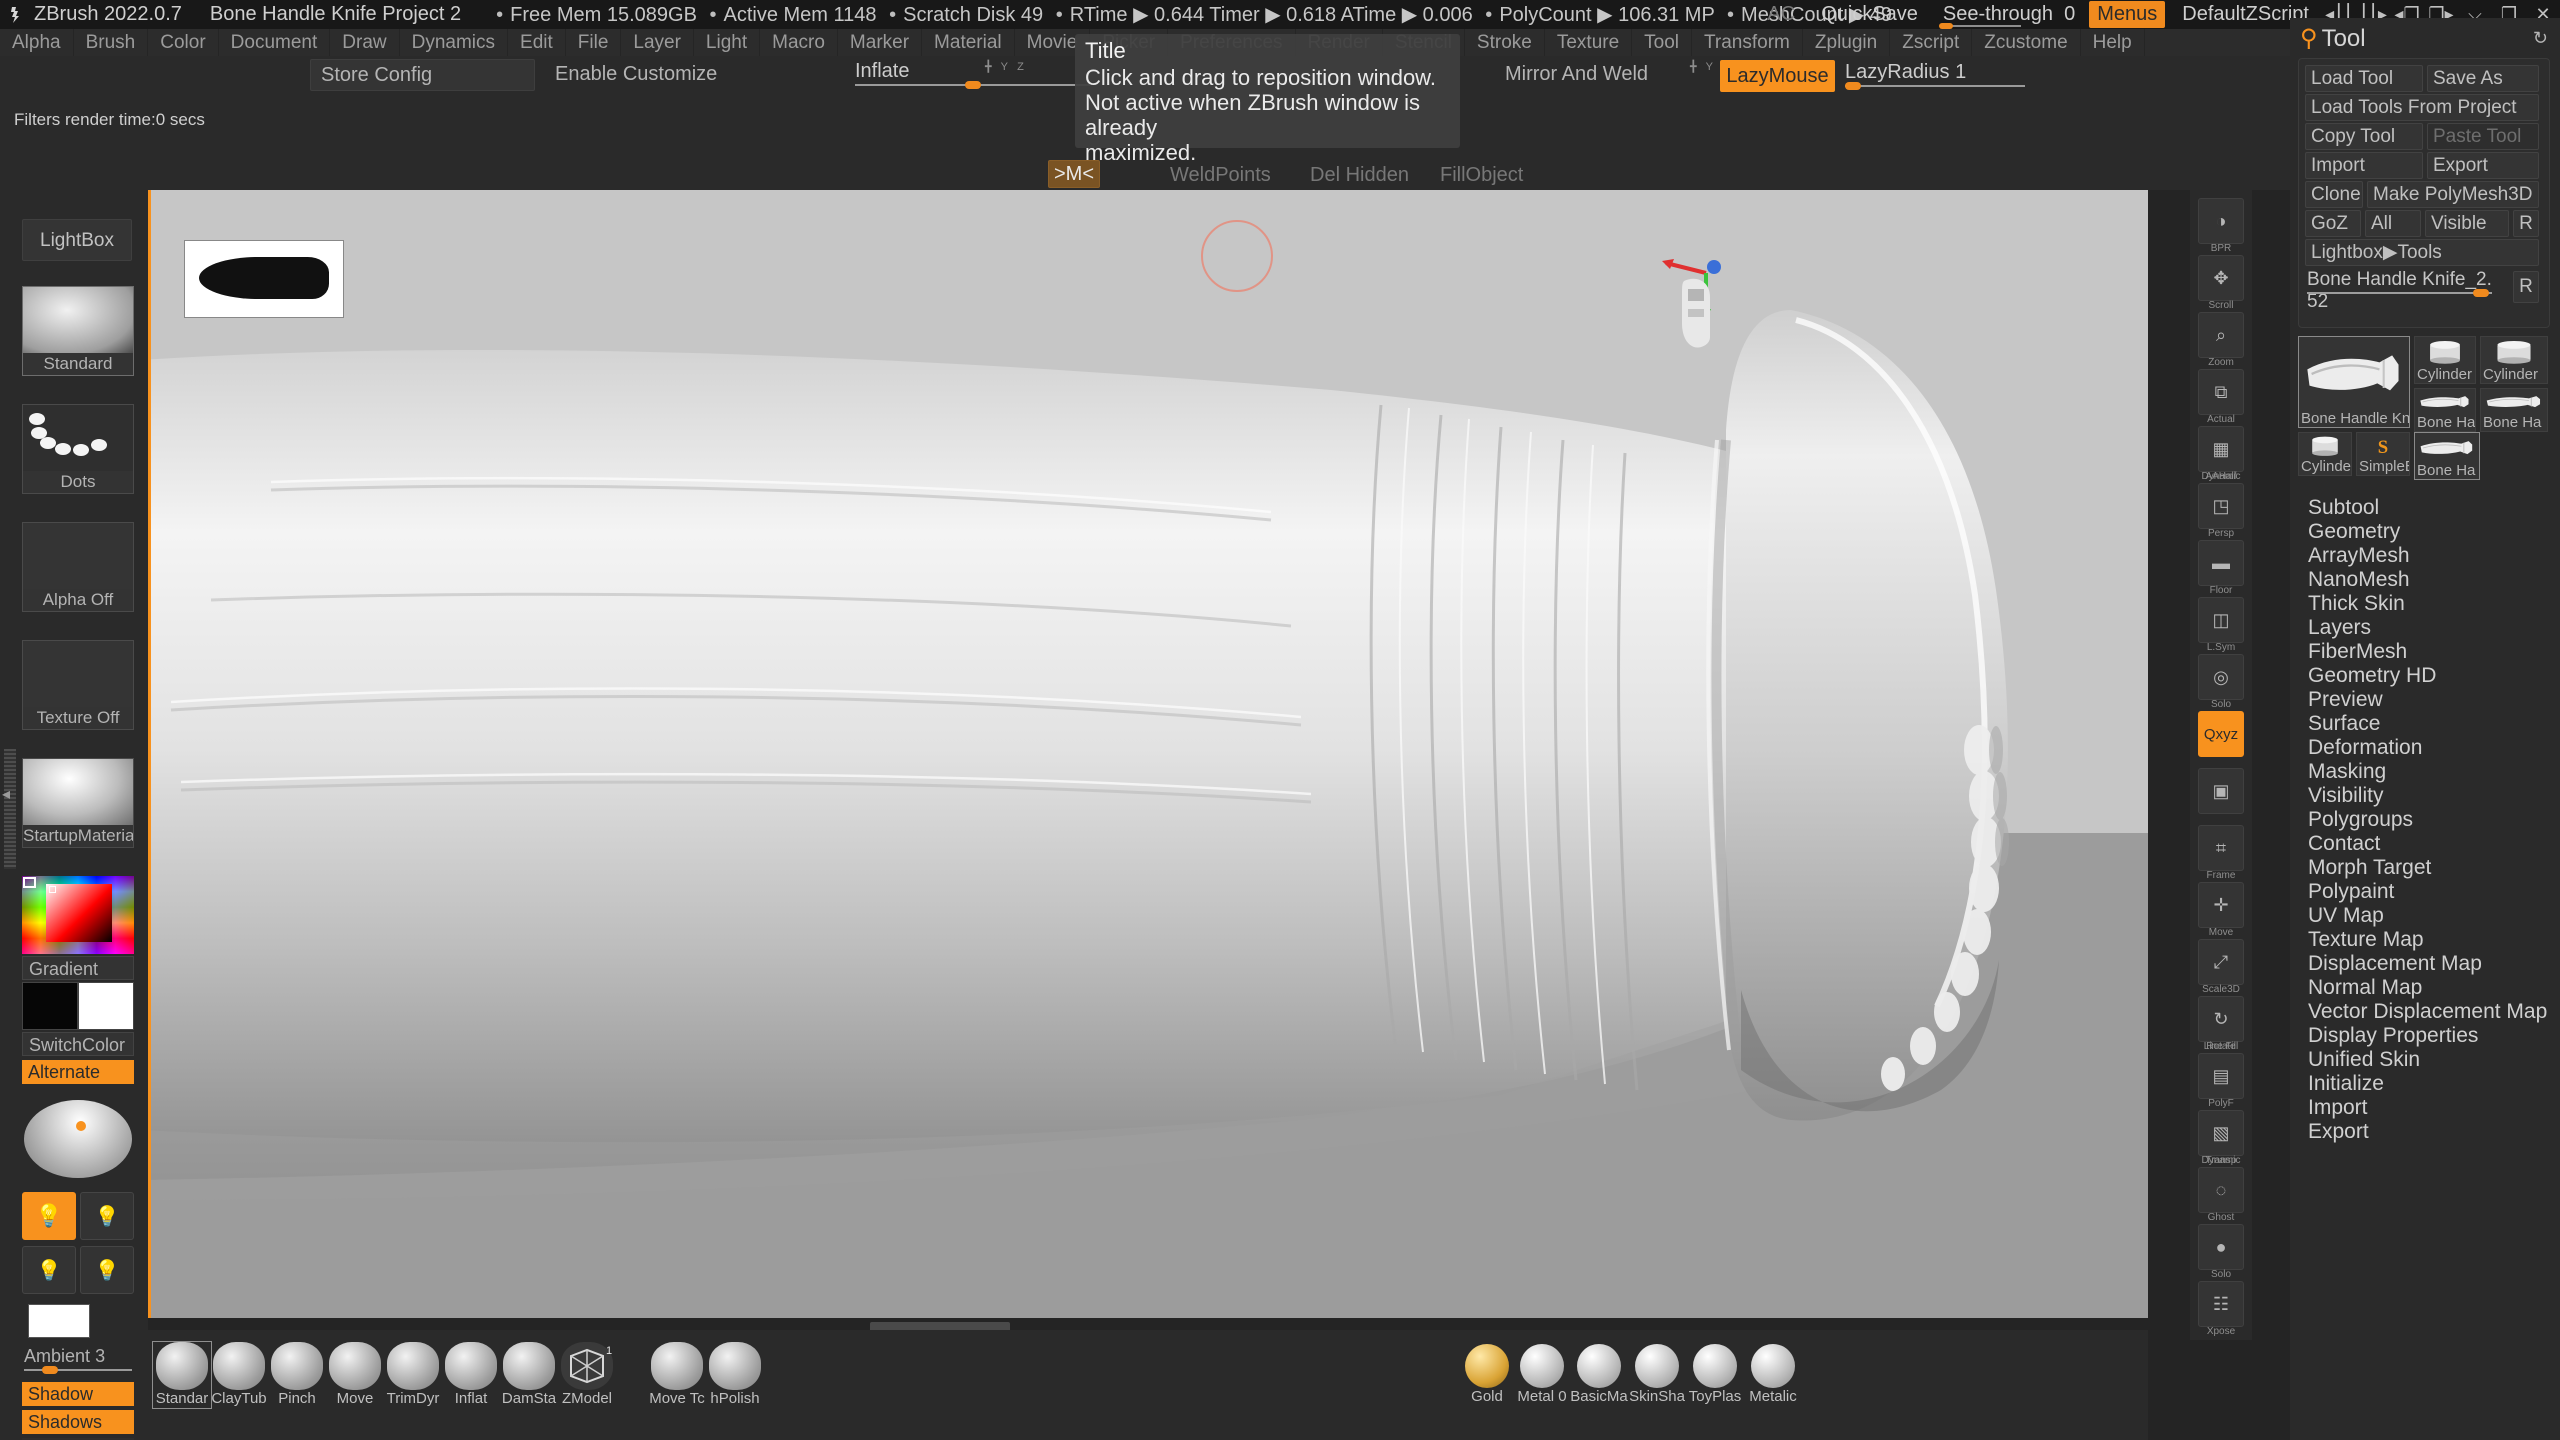 The image size is (2560, 1440). Describe the element at coordinates (78, 449) in the screenshot. I see `current-stroke-swatch: Dots` at that location.